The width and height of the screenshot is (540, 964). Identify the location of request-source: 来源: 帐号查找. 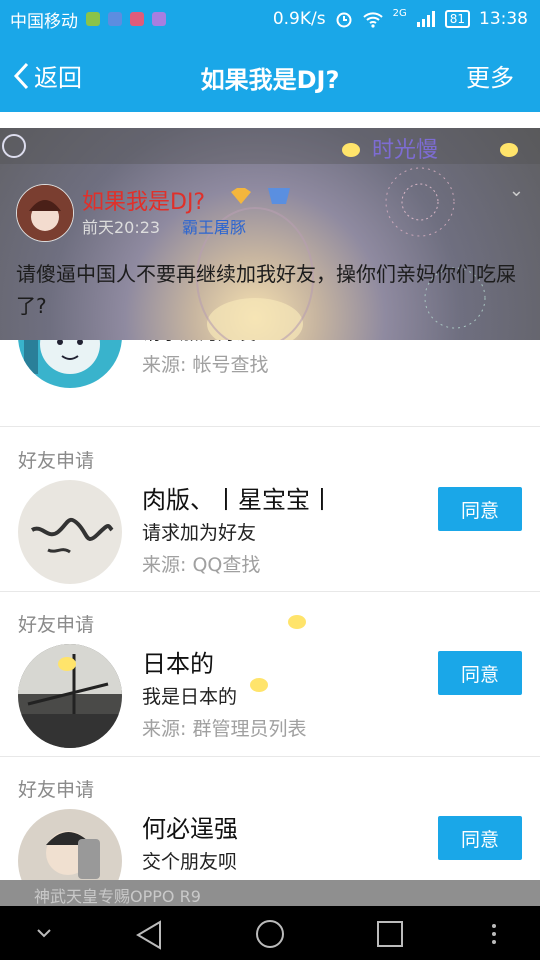
(205, 365).